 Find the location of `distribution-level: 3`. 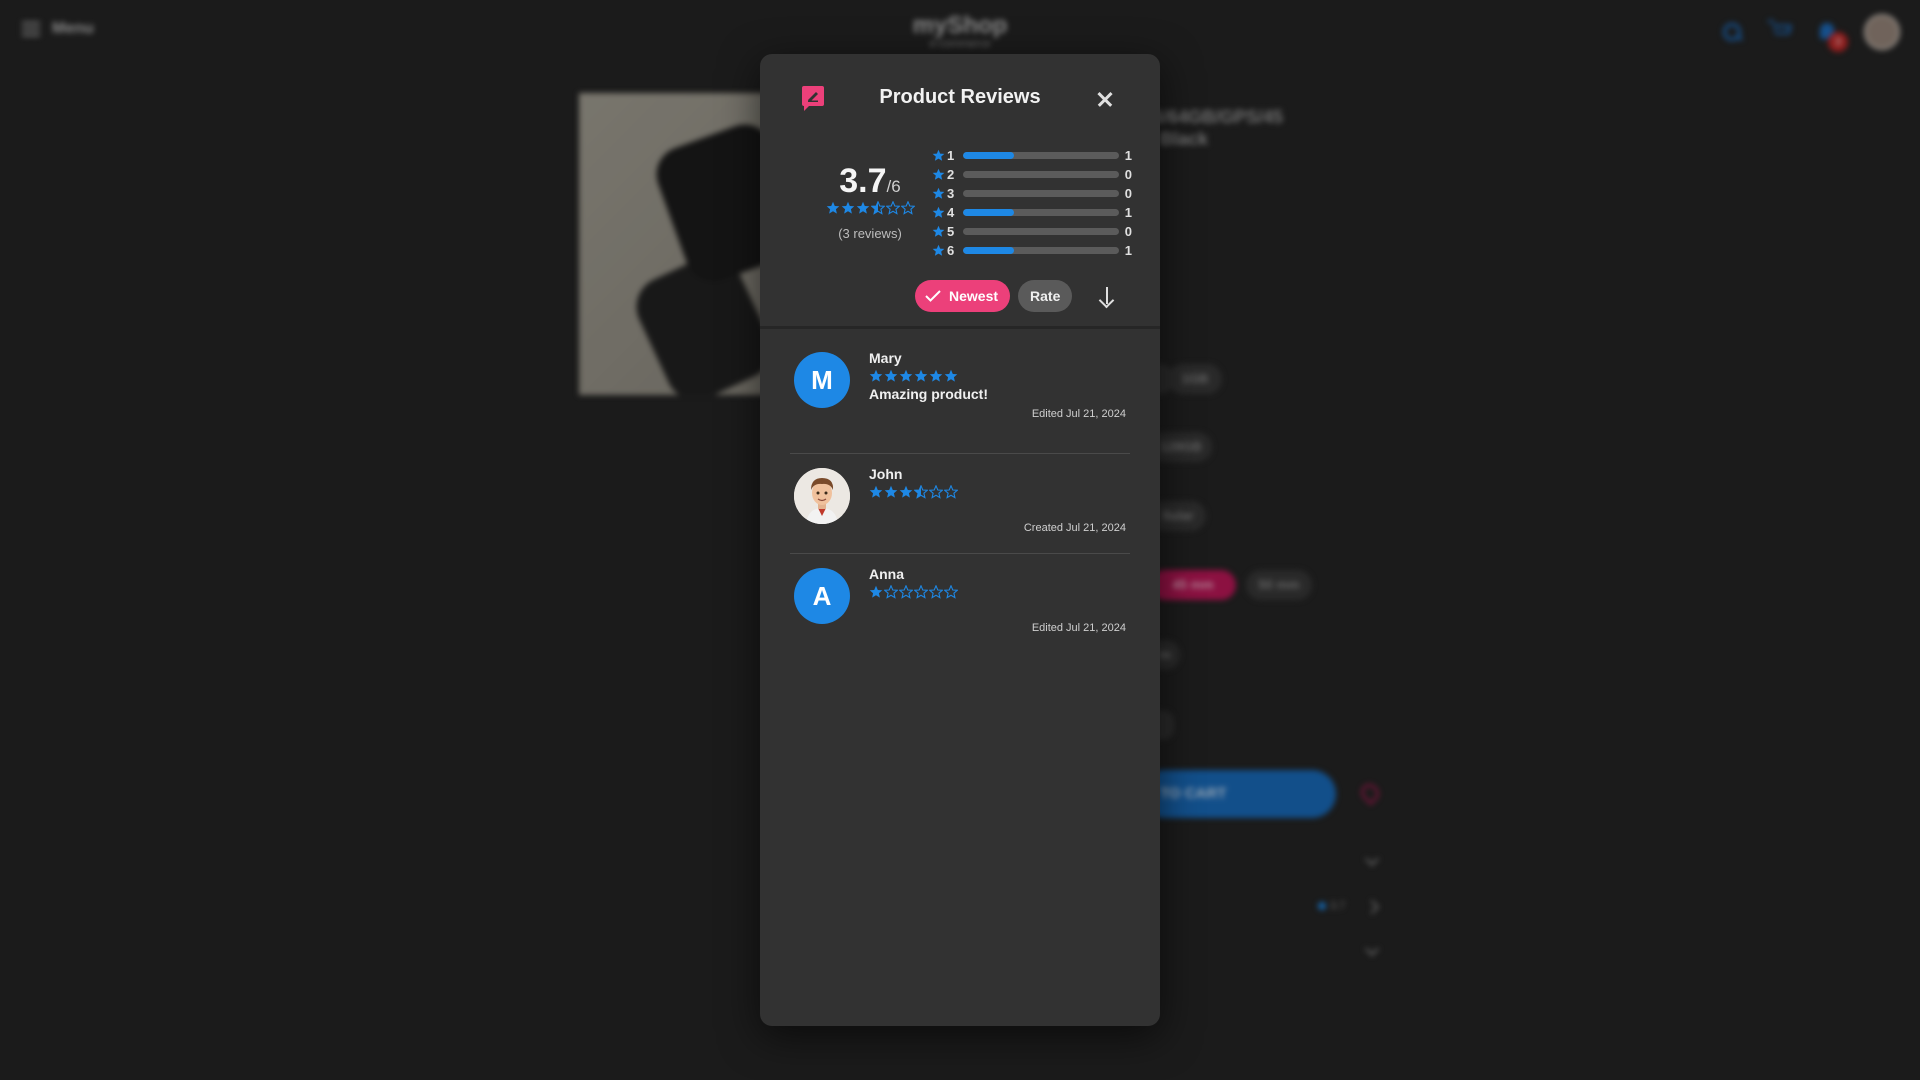

distribution-level: 3 is located at coordinates (951, 193).